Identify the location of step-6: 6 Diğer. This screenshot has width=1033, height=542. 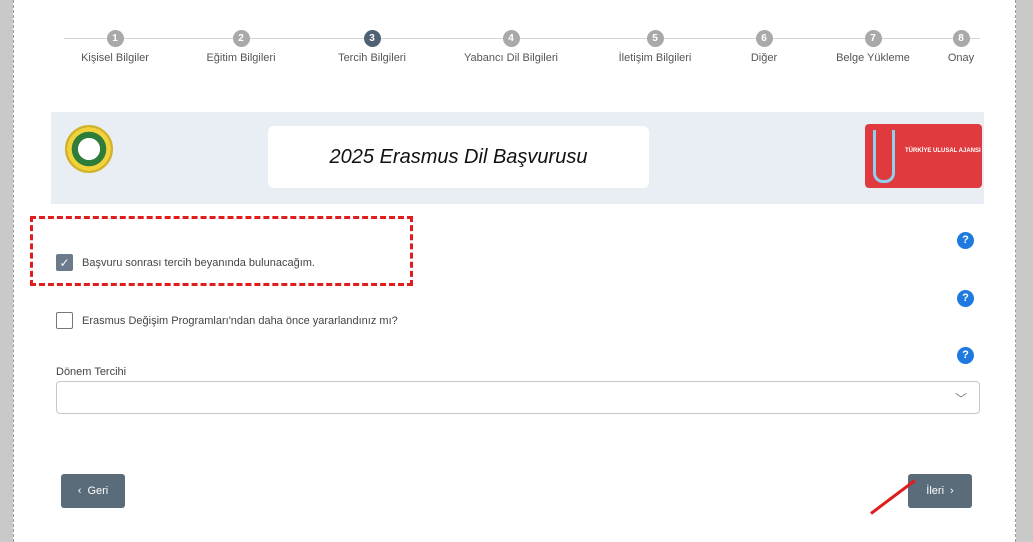
(764, 47).